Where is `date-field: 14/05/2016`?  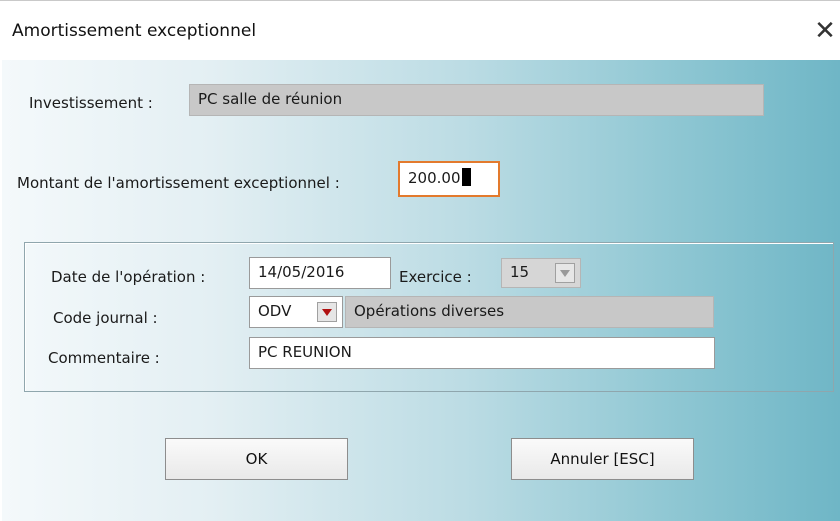 date-field: 14/05/2016 is located at coordinates (320, 273).